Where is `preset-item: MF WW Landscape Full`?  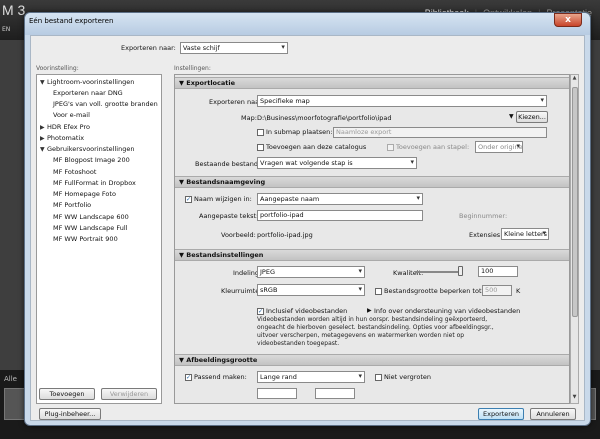 preset-item: MF WW Landscape Full is located at coordinates (90, 228).